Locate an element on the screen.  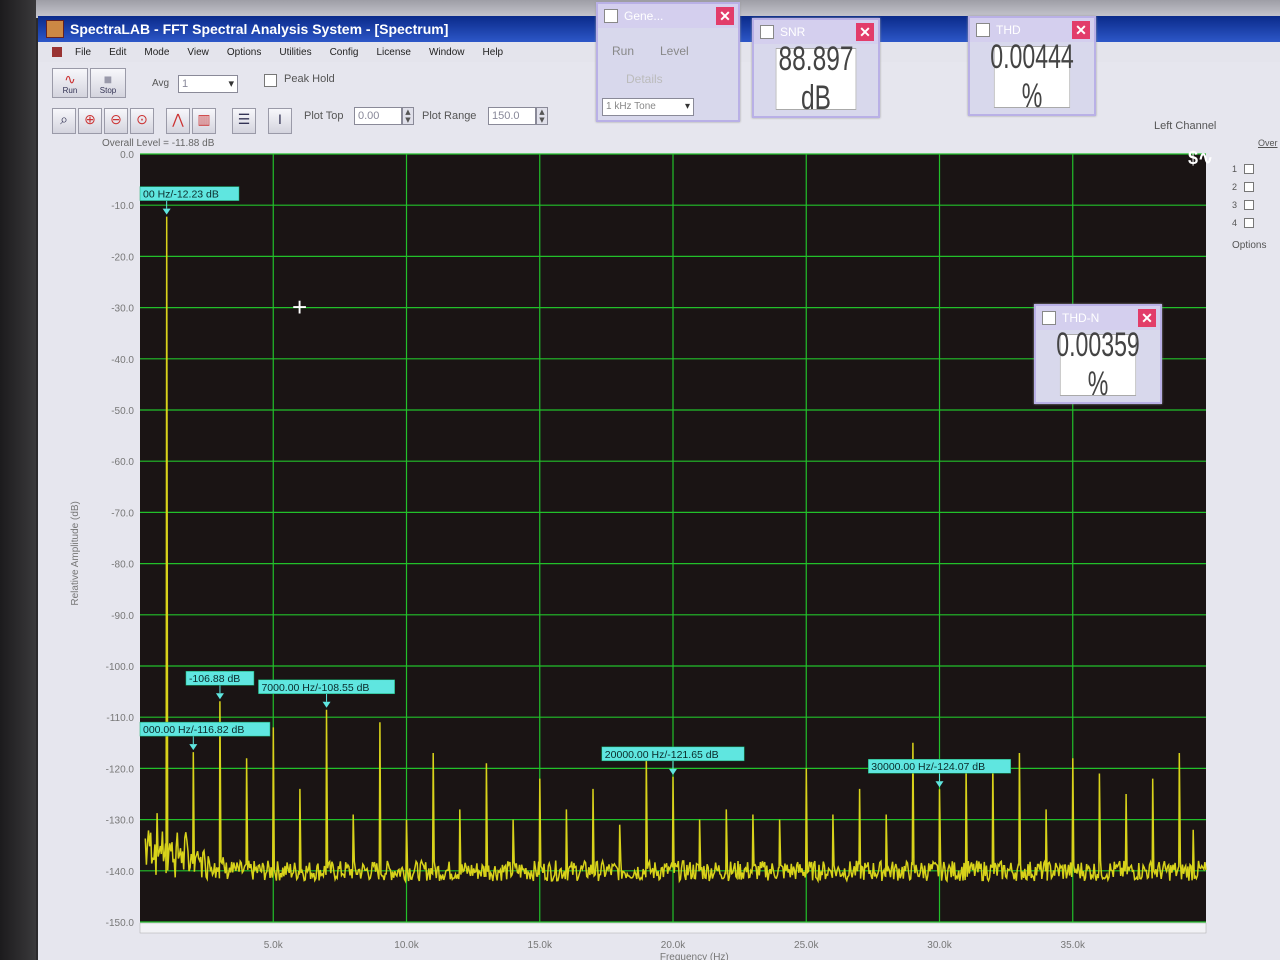
menu-edit: Edit is located at coordinates (117, 52).